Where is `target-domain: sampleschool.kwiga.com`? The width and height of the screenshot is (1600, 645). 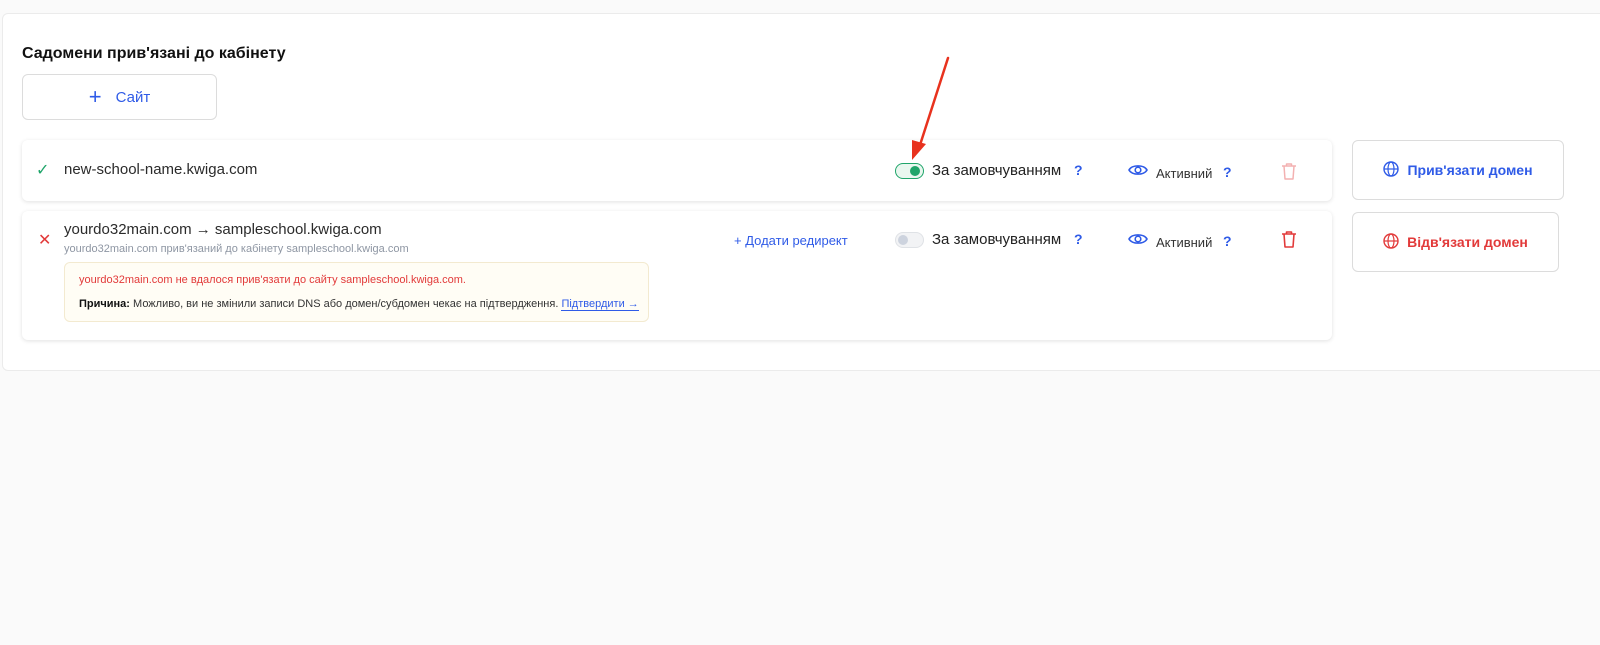
target-domain: sampleschool.kwiga.com is located at coordinates (298, 229).